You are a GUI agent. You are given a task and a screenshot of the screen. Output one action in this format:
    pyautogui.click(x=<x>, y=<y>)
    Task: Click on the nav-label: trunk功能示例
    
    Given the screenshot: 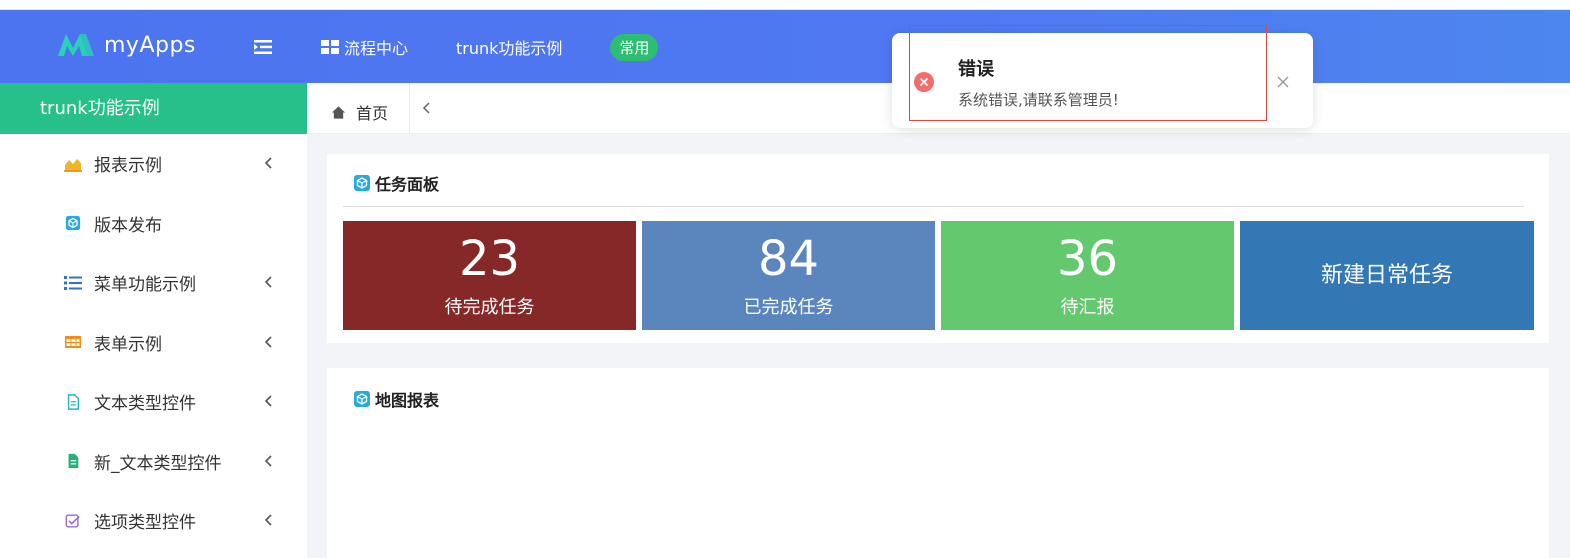 What is the action you would take?
    pyautogui.click(x=509, y=48)
    